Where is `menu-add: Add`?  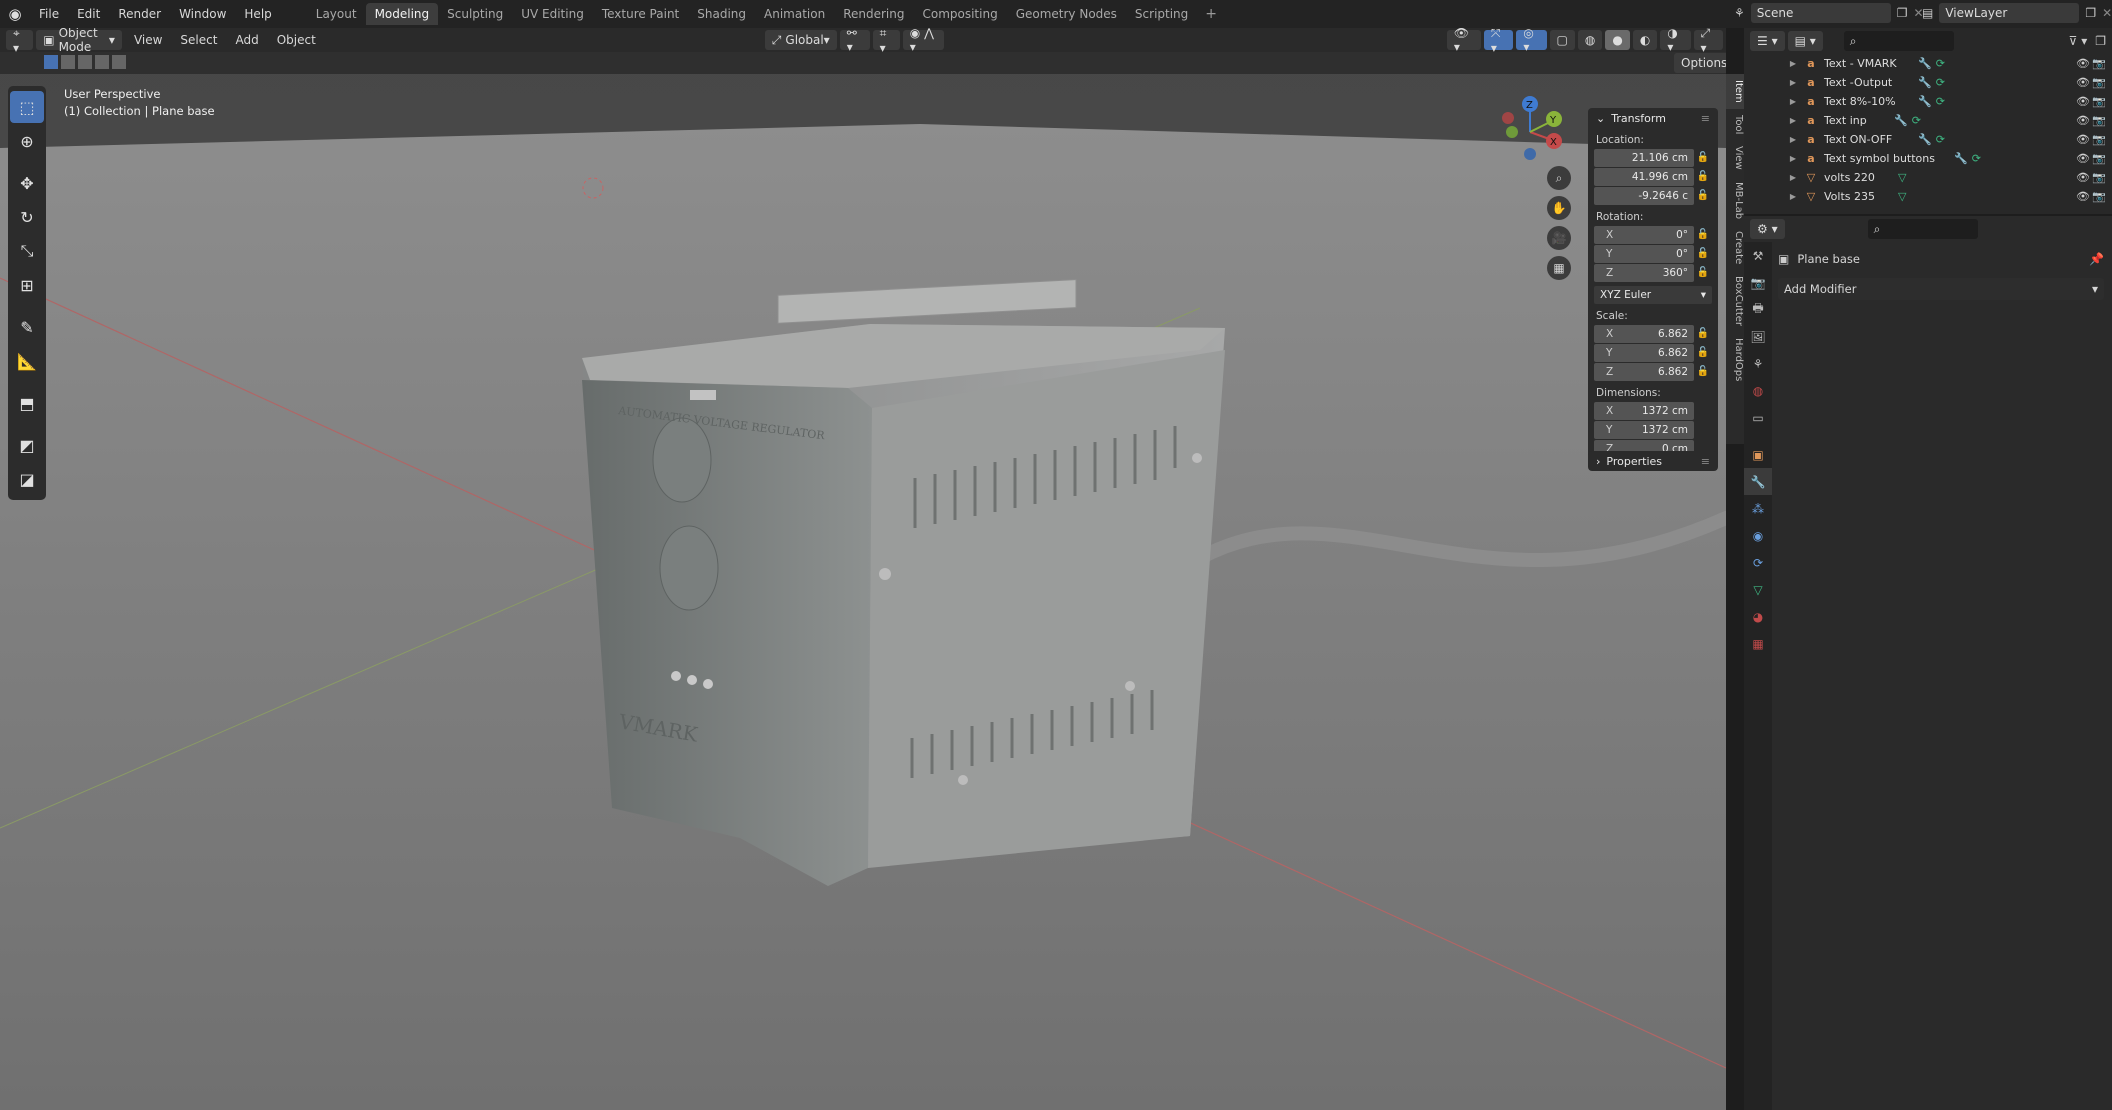
menu-add: Add is located at coordinates (246, 40).